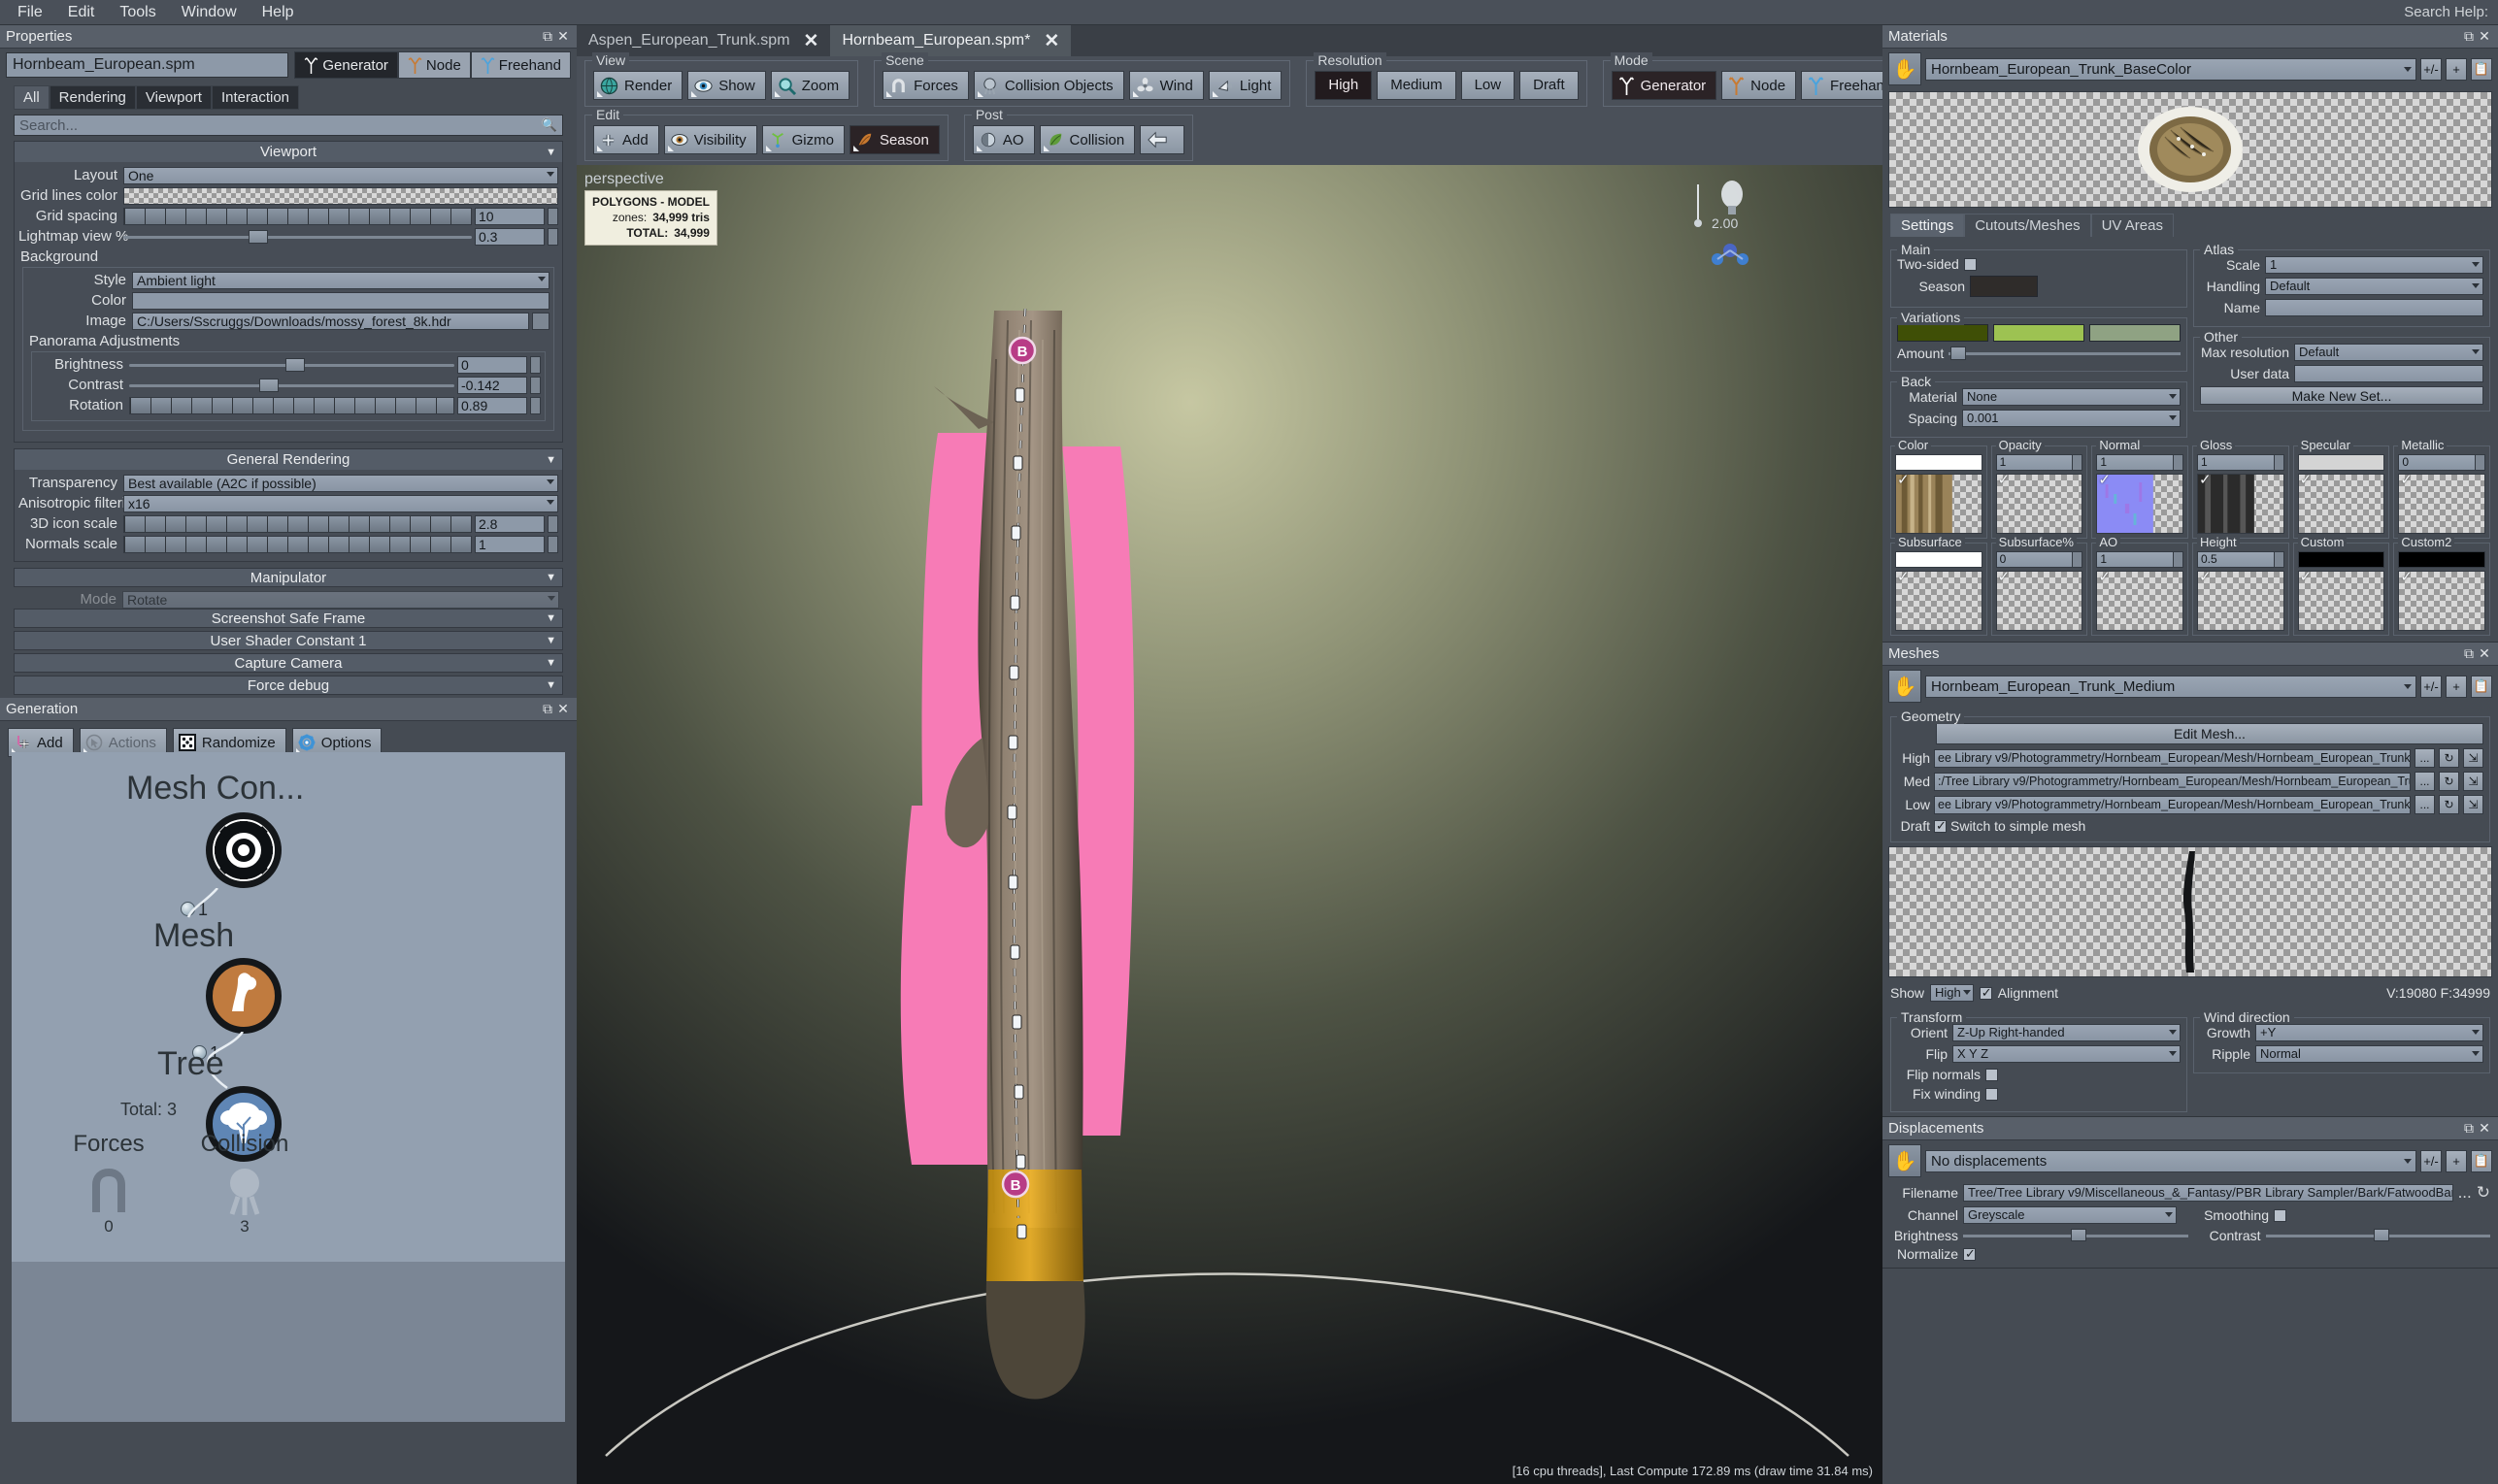 This screenshot has width=2498, height=1484. What do you see at coordinates (1549, 85) in the screenshot?
I see `resolution-draft-button: Draft` at bounding box center [1549, 85].